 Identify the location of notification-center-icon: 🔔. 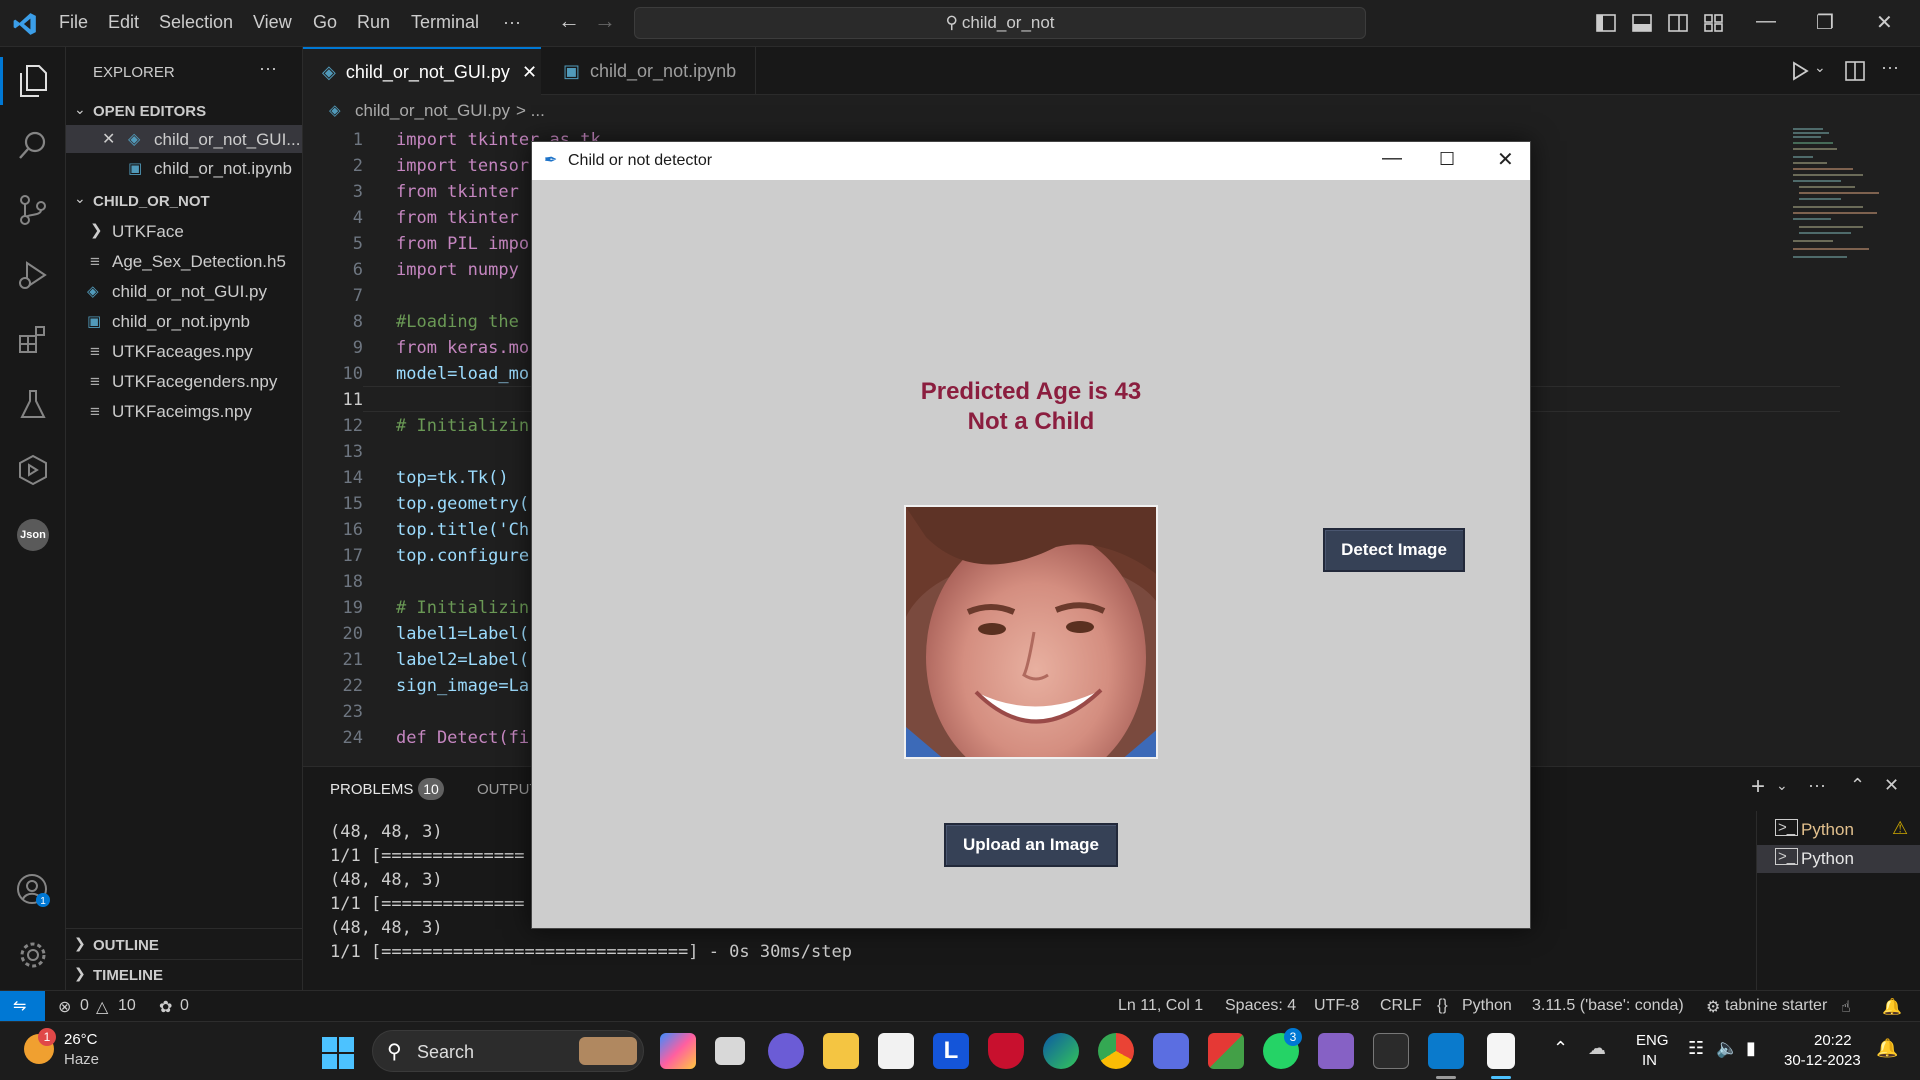
(1887, 1048).